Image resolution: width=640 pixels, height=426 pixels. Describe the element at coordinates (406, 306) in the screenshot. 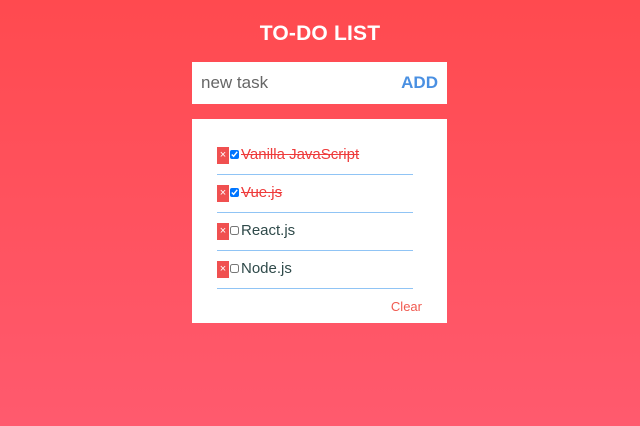

I see `clear-button: Clear` at that location.